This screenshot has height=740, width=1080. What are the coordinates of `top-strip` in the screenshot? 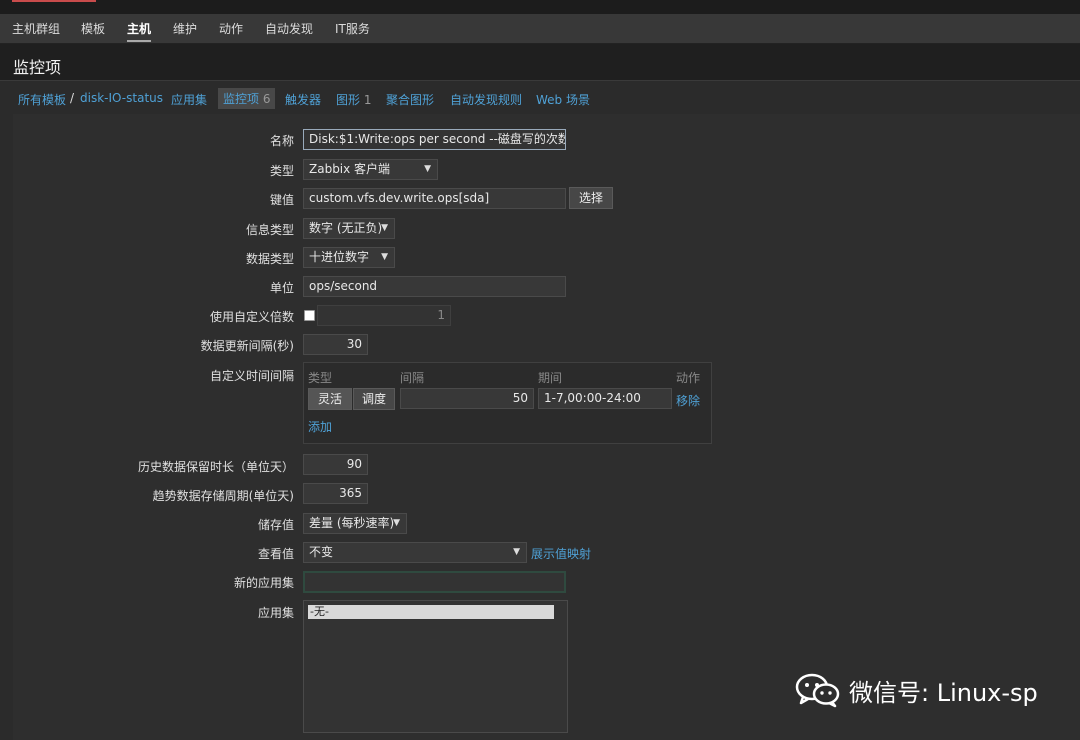 It's located at (540, 7).